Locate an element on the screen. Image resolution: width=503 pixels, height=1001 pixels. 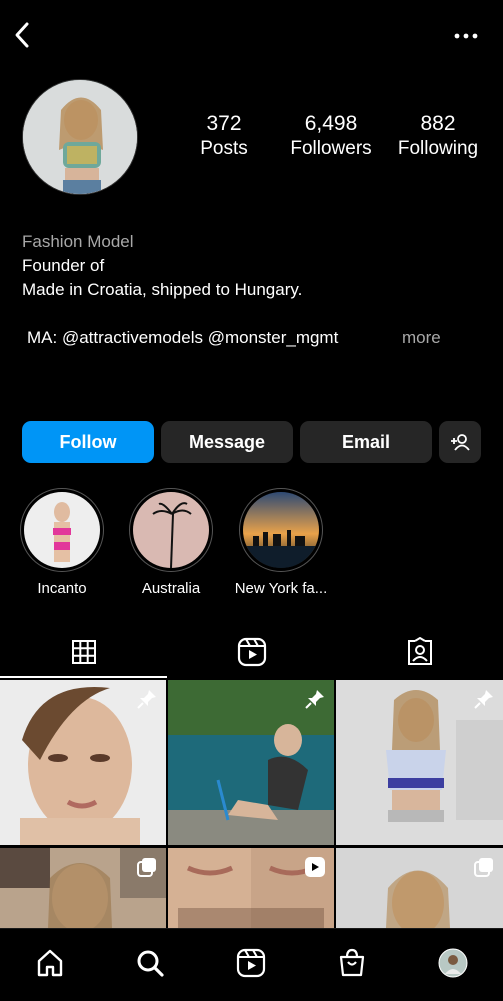
bio-line-2: Made in Croatia, shipped to Hungary. is located at coordinates (162, 289).